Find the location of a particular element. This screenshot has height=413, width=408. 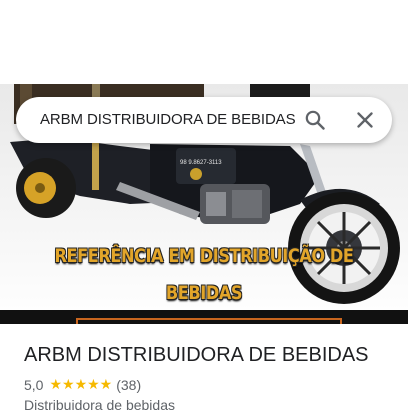

banner-line-1: REFERÊNCIA EM DISTRIBUIÇÃO DE is located at coordinates (204, 256).